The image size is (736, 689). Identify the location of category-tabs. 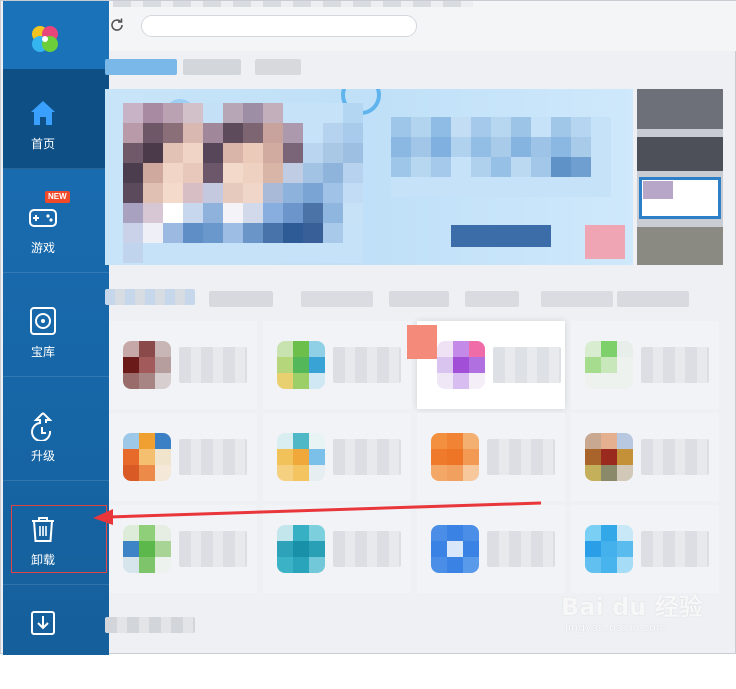
(415, 69).